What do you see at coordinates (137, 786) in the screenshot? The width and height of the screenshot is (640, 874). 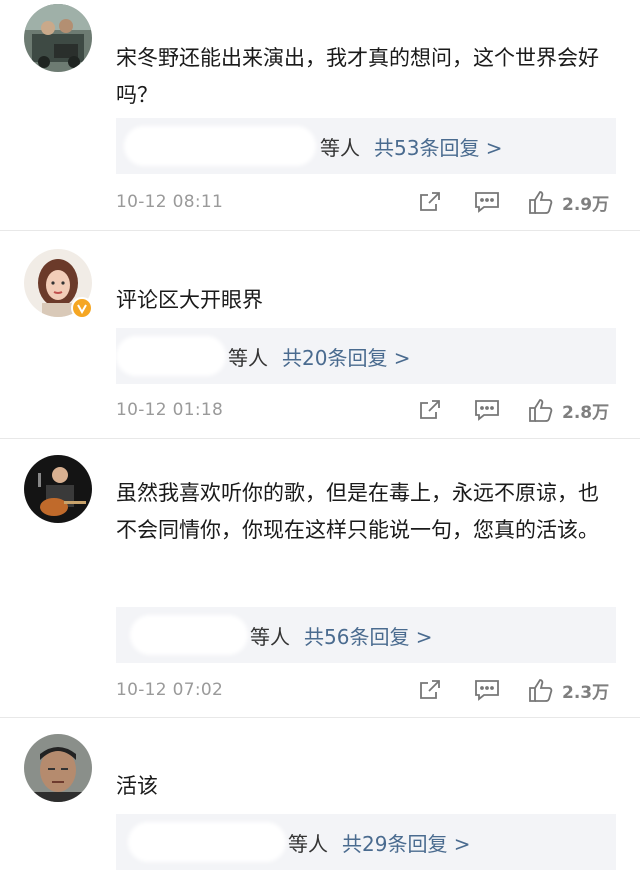 I see `comment-text: 活该` at bounding box center [137, 786].